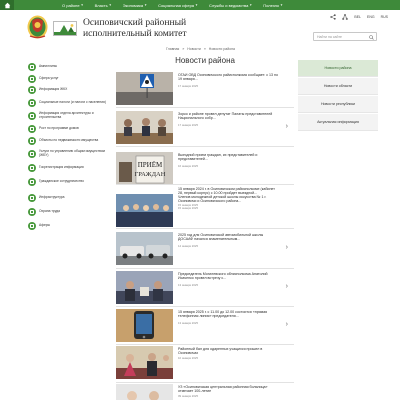 This screenshot has height=400, width=400. I want to click on nav-item-services: Службы и ведомства ▼, so click(230, 5).